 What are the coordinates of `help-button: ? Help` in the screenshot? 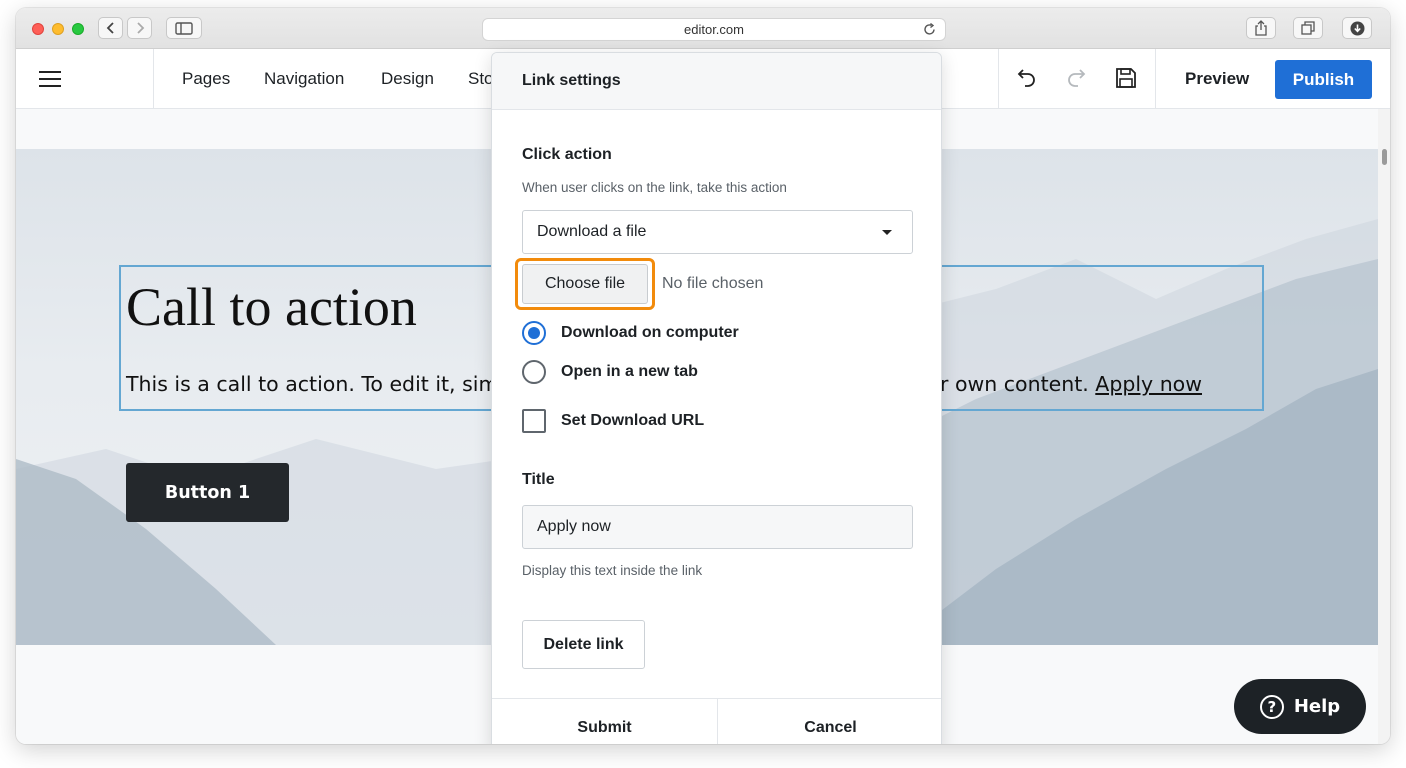 It's located at (1300, 706).